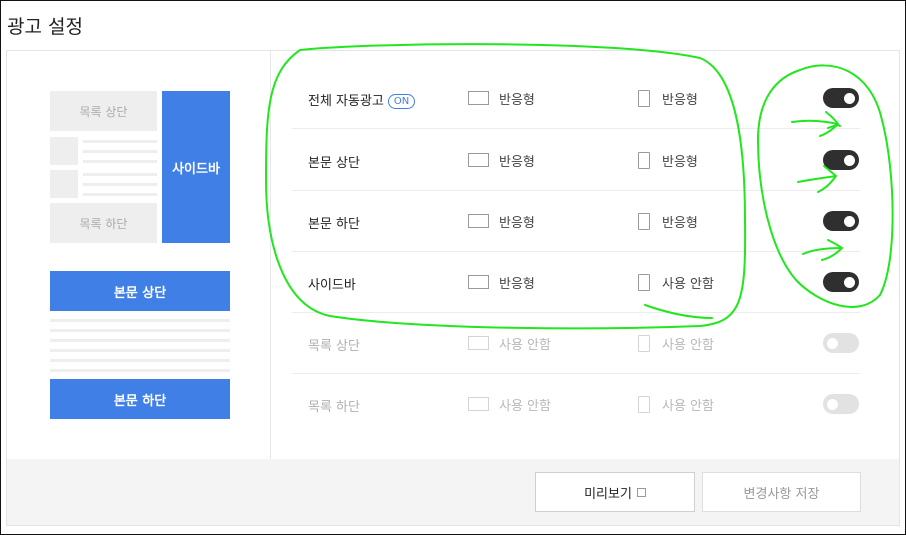 The image size is (906, 535). Describe the element at coordinates (334, 407) in the screenshot. I see `row-label: 목록 하단` at that location.